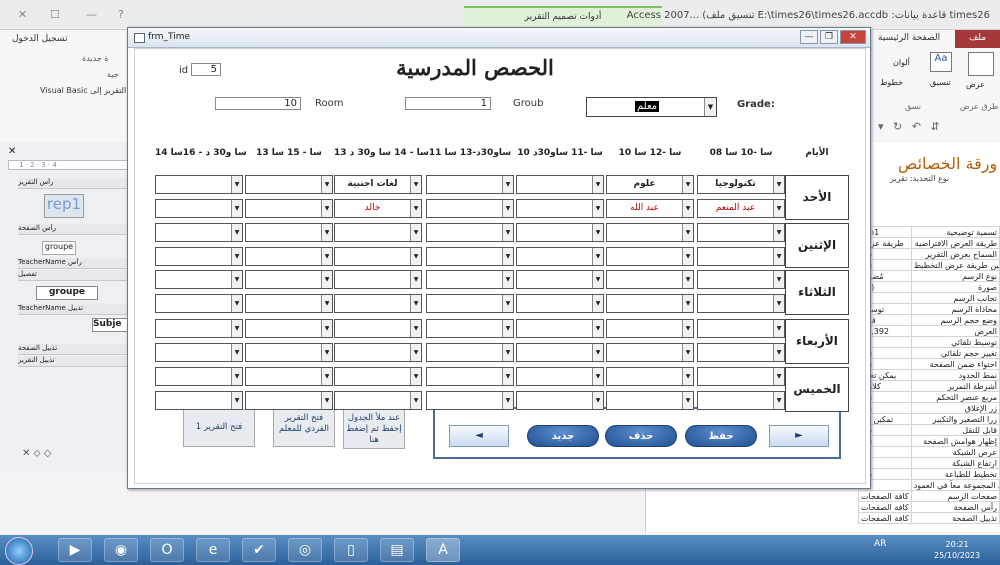 This screenshot has height=565, width=1000. What do you see at coordinates (219, 428) in the screenshot?
I see `open-report1-button: فتح التقرير 1` at bounding box center [219, 428].